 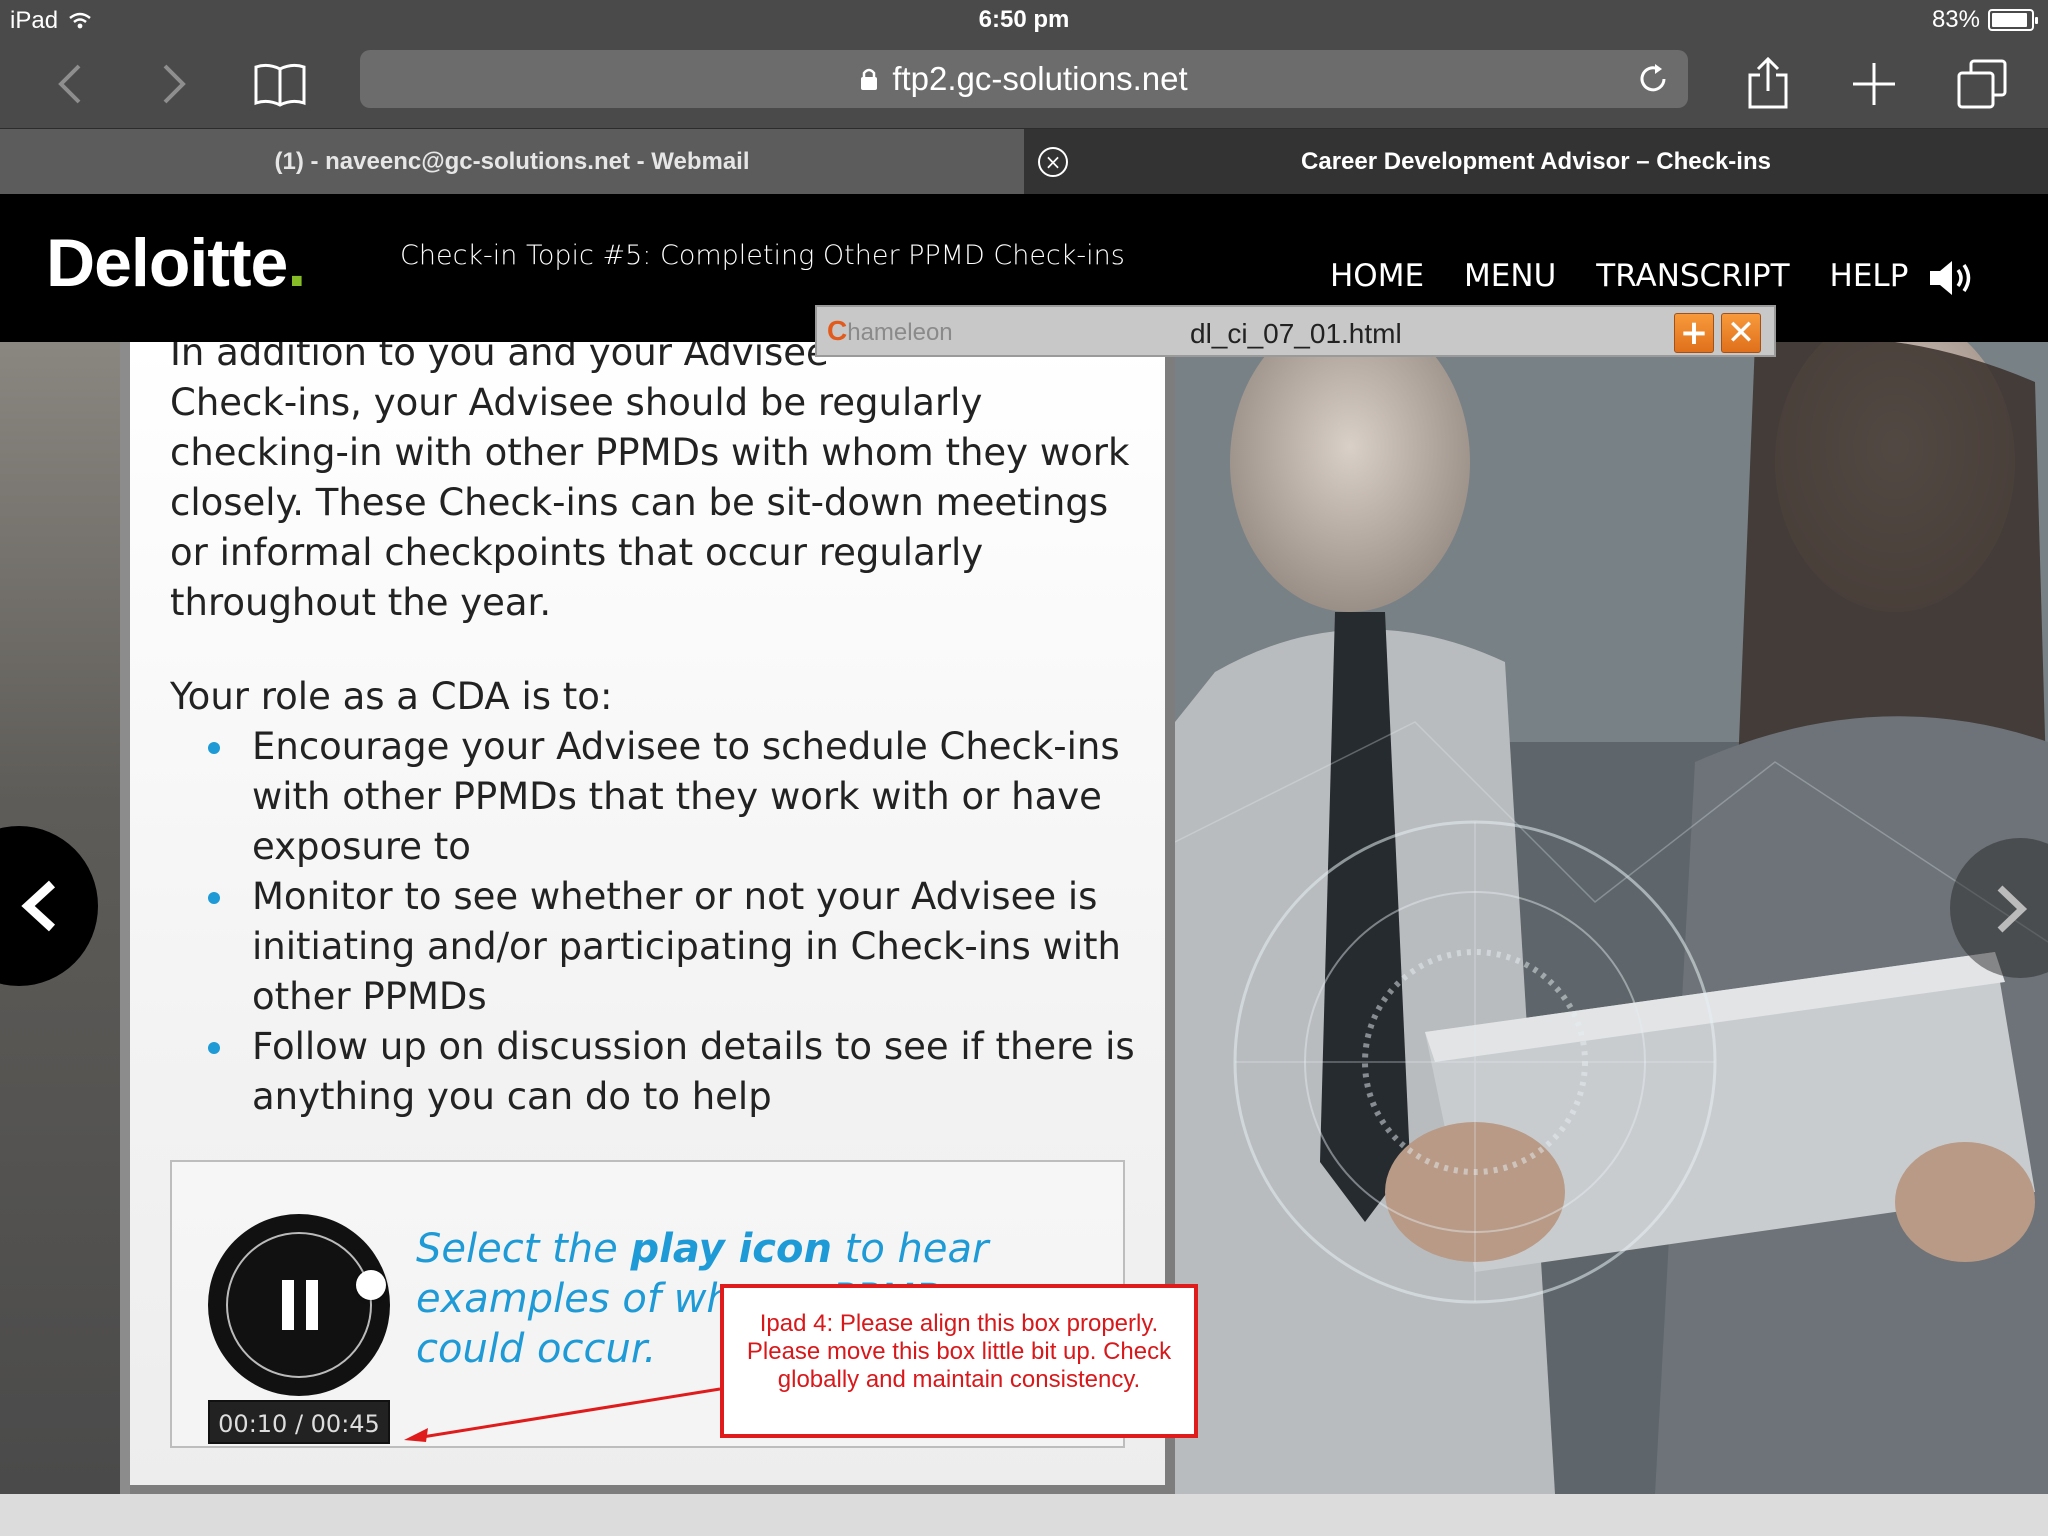 I want to click on clock: 6:50 pm, so click(x=1024, y=19).